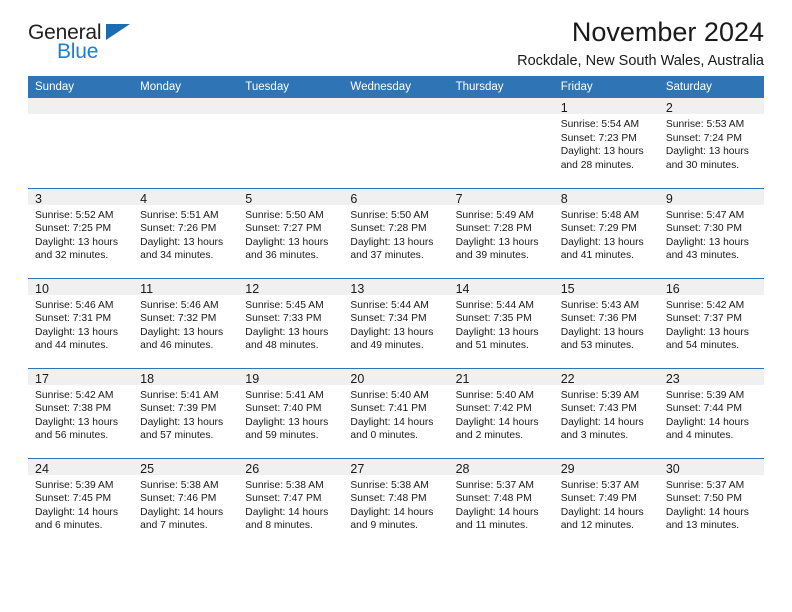  What do you see at coordinates (74, 215) in the screenshot?
I see `day-sunrise-text: Sunrise: 5:52 AM` at bounding box center [74, 215].